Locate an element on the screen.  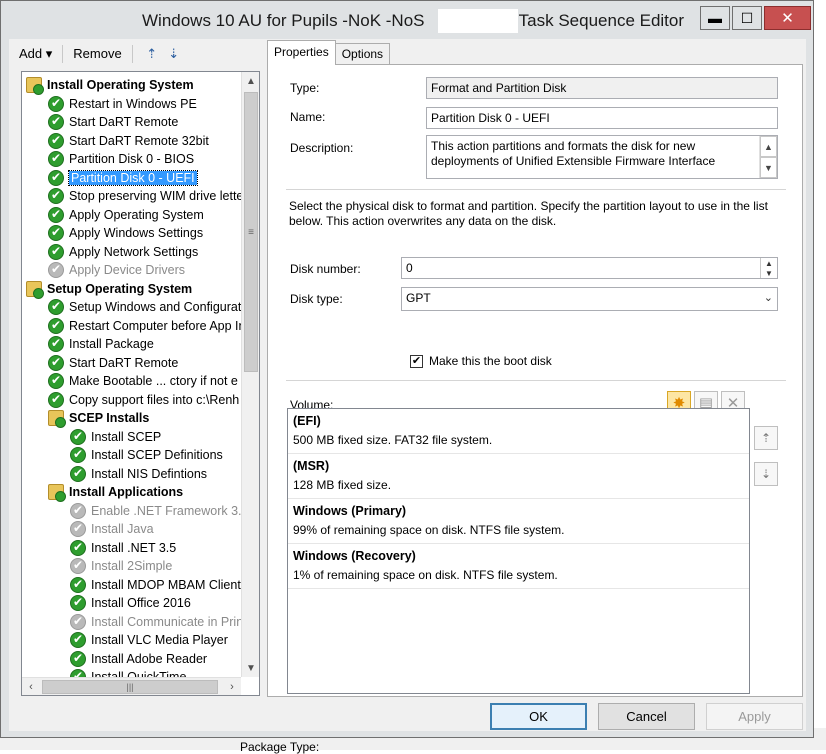
disk-type-select: GPT ⌄ is located at coordinates (589, 299).